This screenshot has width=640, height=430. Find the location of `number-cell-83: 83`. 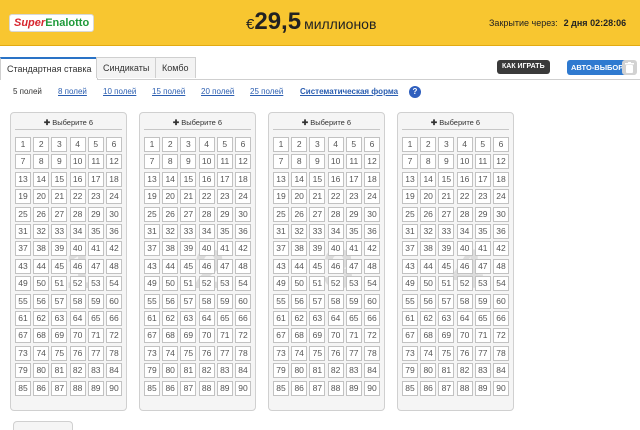

number-cell-83: 83 is located at coordinates (95, 371).